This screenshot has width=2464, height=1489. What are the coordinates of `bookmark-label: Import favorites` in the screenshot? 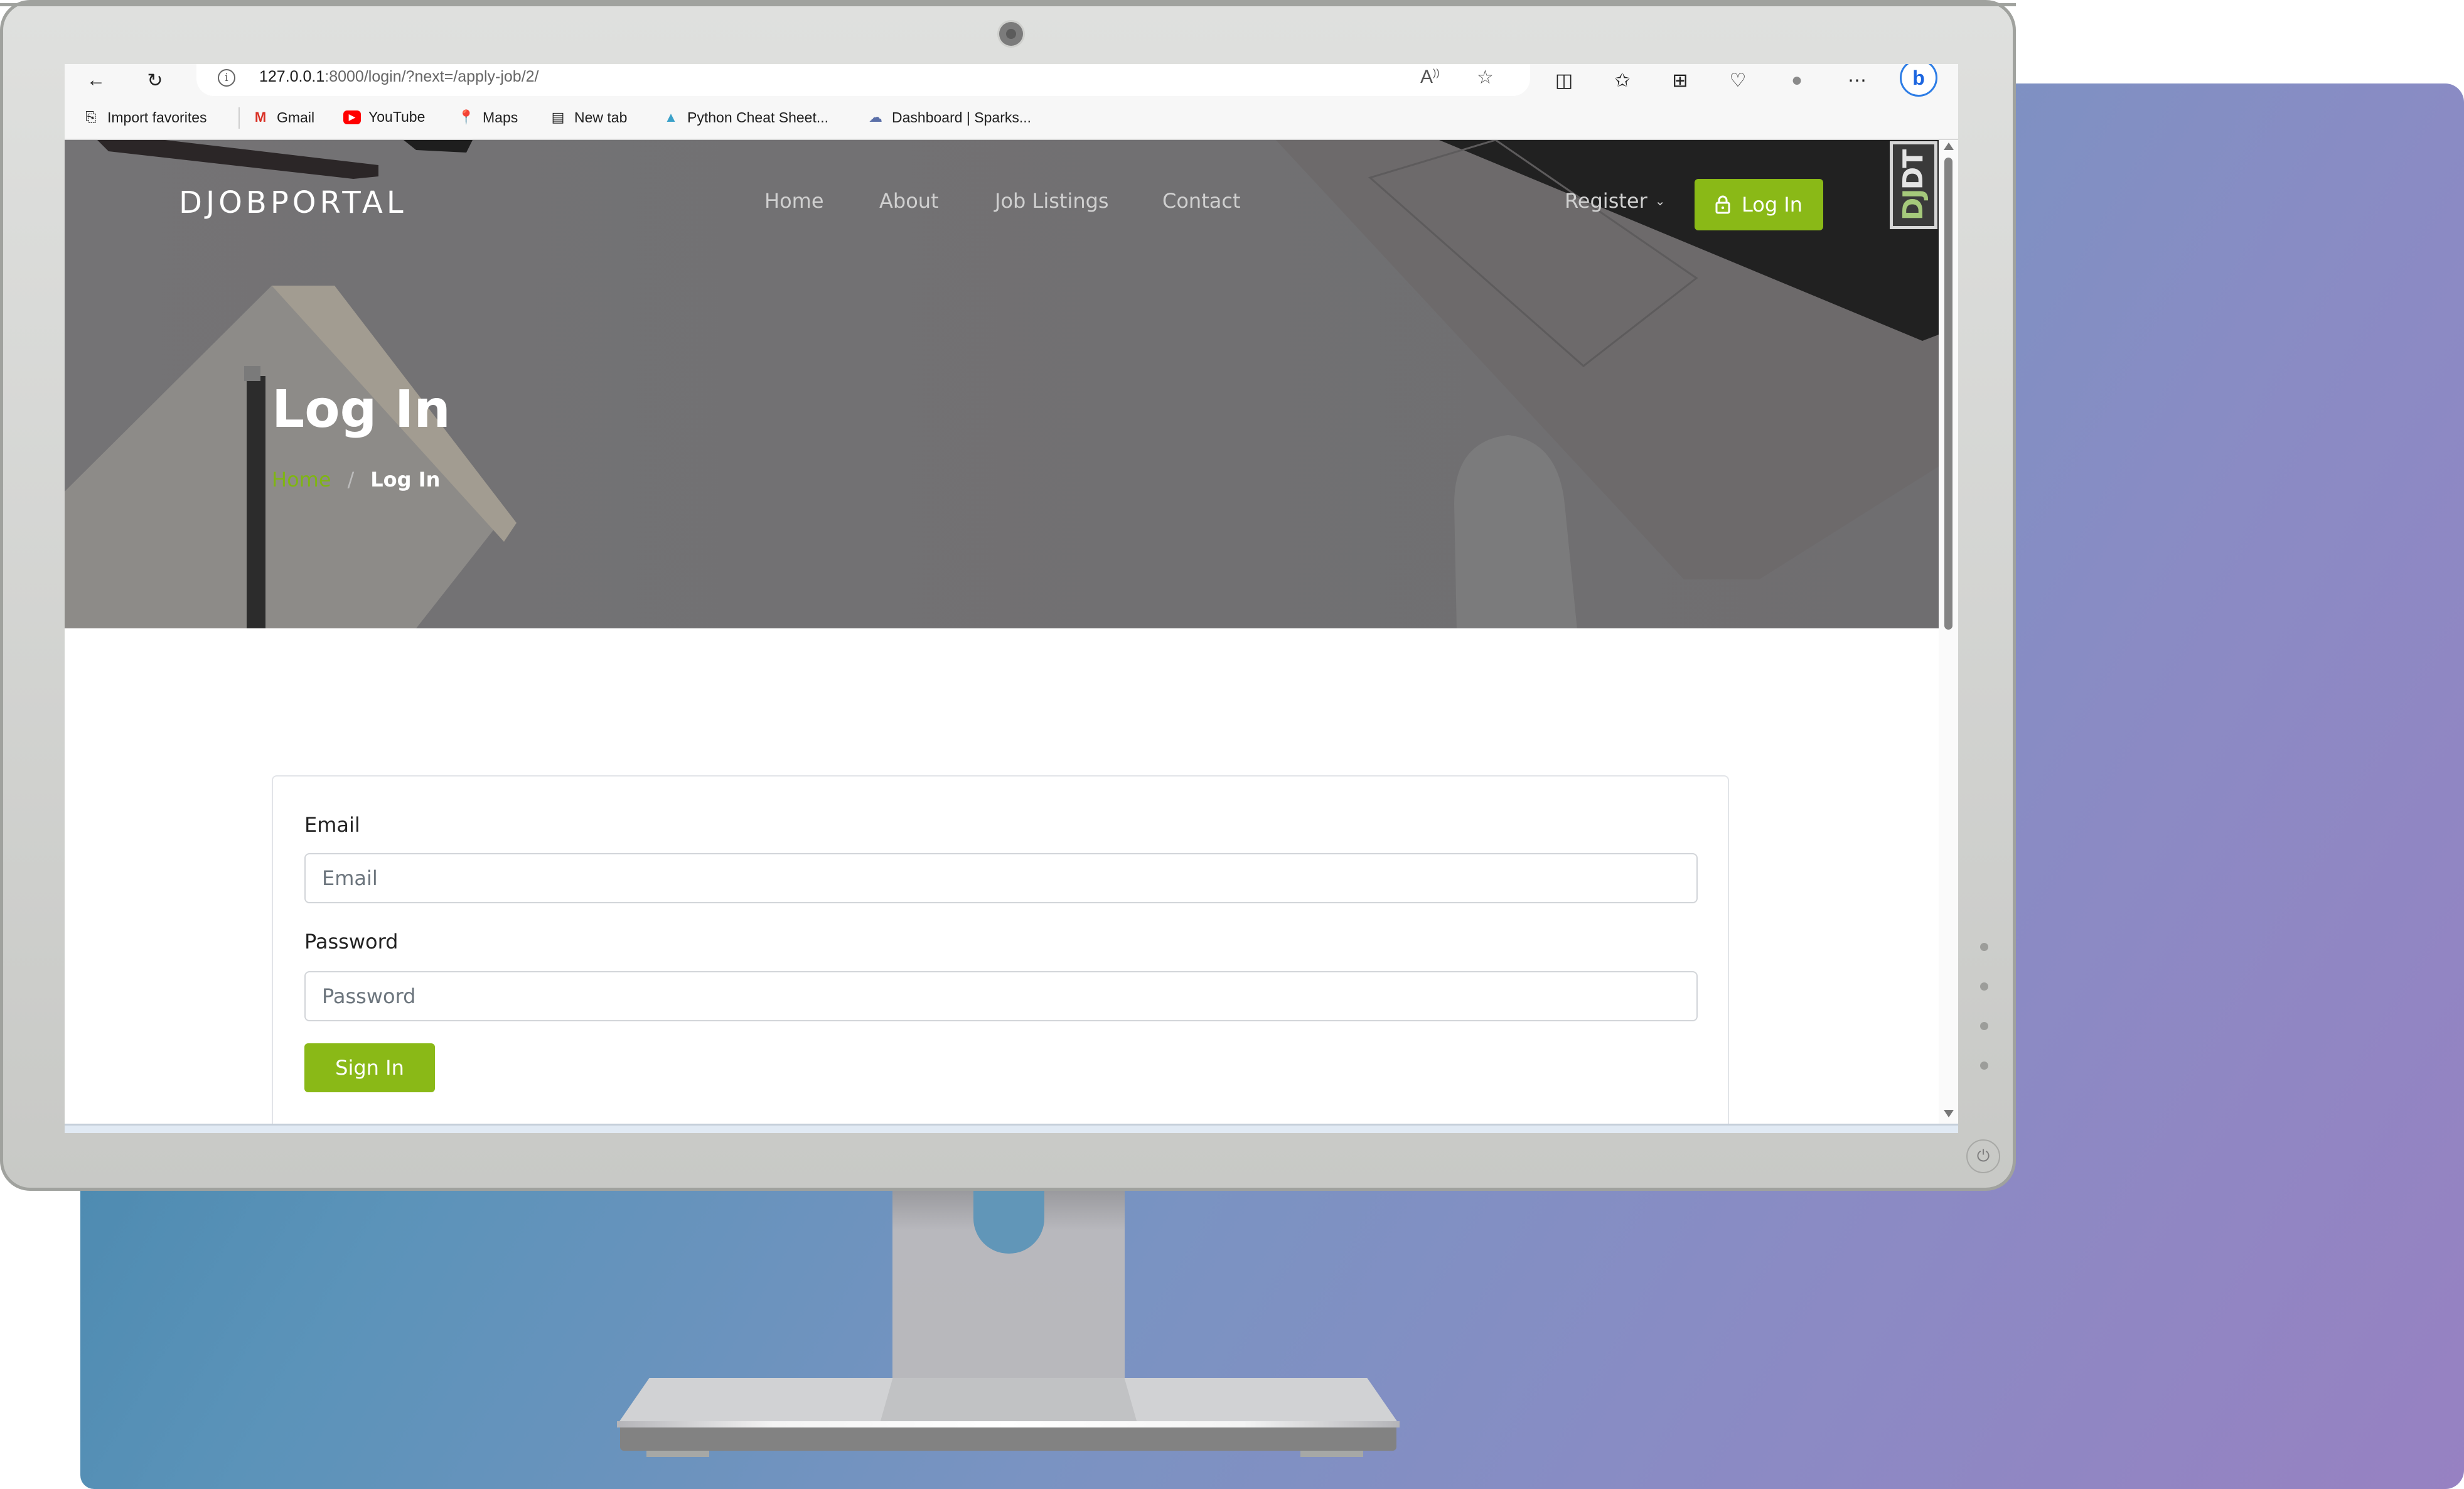 It's located at (157, 117).